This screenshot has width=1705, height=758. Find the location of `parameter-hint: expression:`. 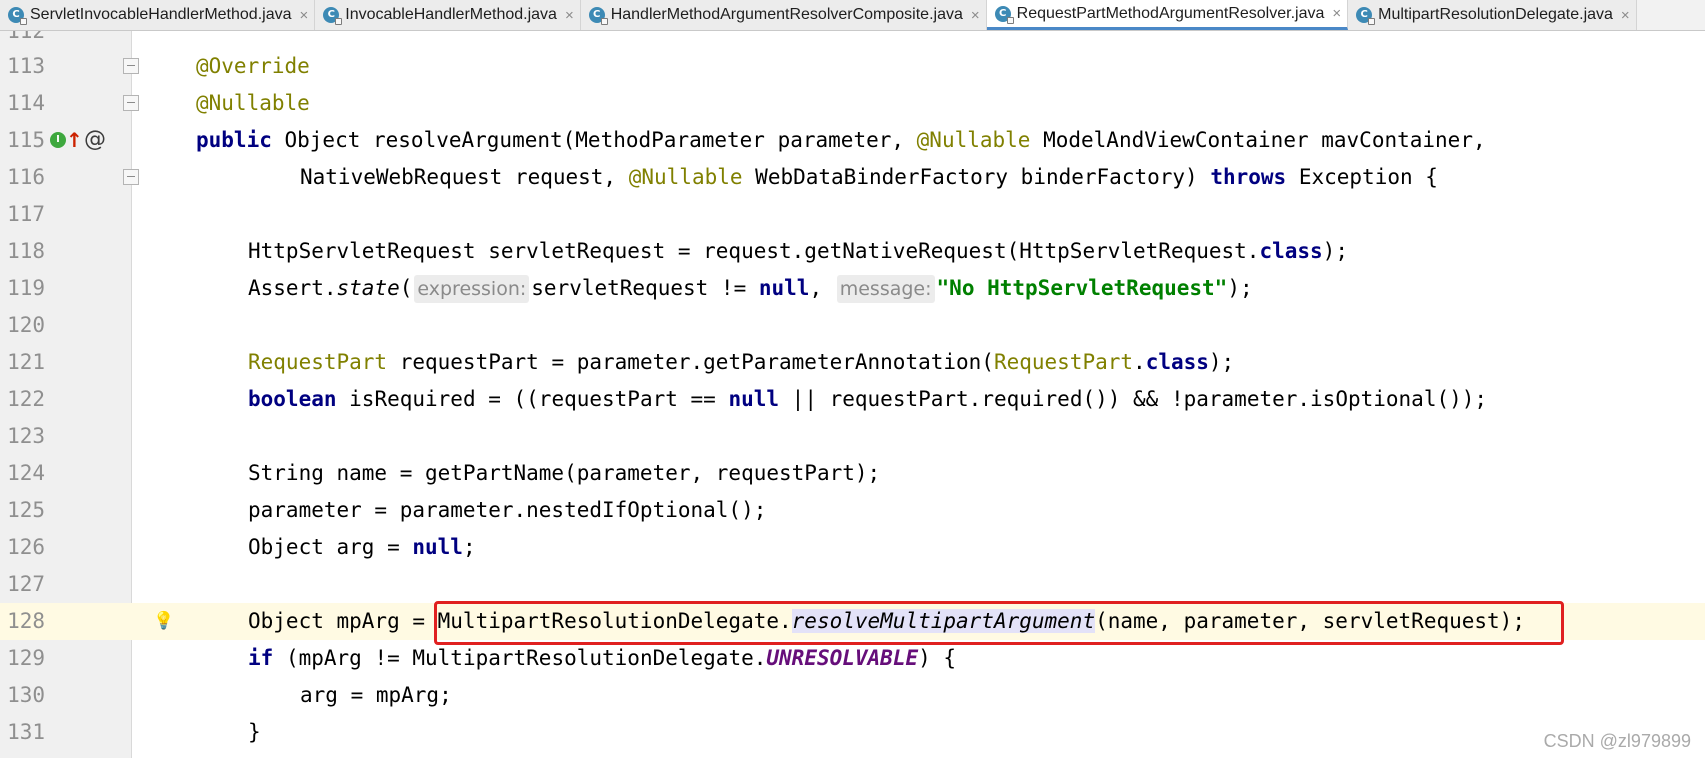

parameter-hint: expression: is located at coordinates (472, 289).